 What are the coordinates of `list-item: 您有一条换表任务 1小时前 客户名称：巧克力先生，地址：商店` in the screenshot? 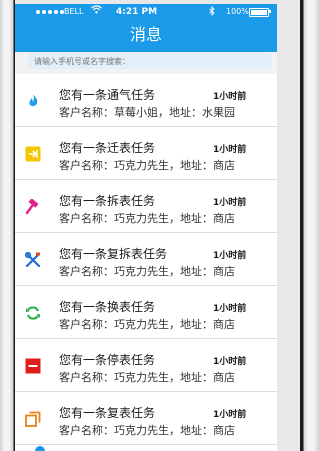 It's located at (146, 312).